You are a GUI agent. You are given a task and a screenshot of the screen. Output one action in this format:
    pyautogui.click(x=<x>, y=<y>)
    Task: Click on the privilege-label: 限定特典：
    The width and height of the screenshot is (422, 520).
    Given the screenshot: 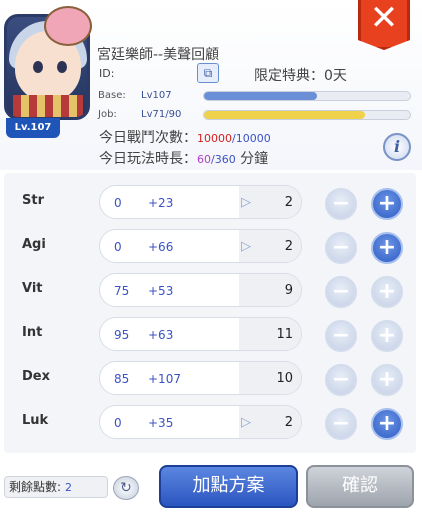 What is the action you would take?
    pyautogui.click(x=289, y=76)
    